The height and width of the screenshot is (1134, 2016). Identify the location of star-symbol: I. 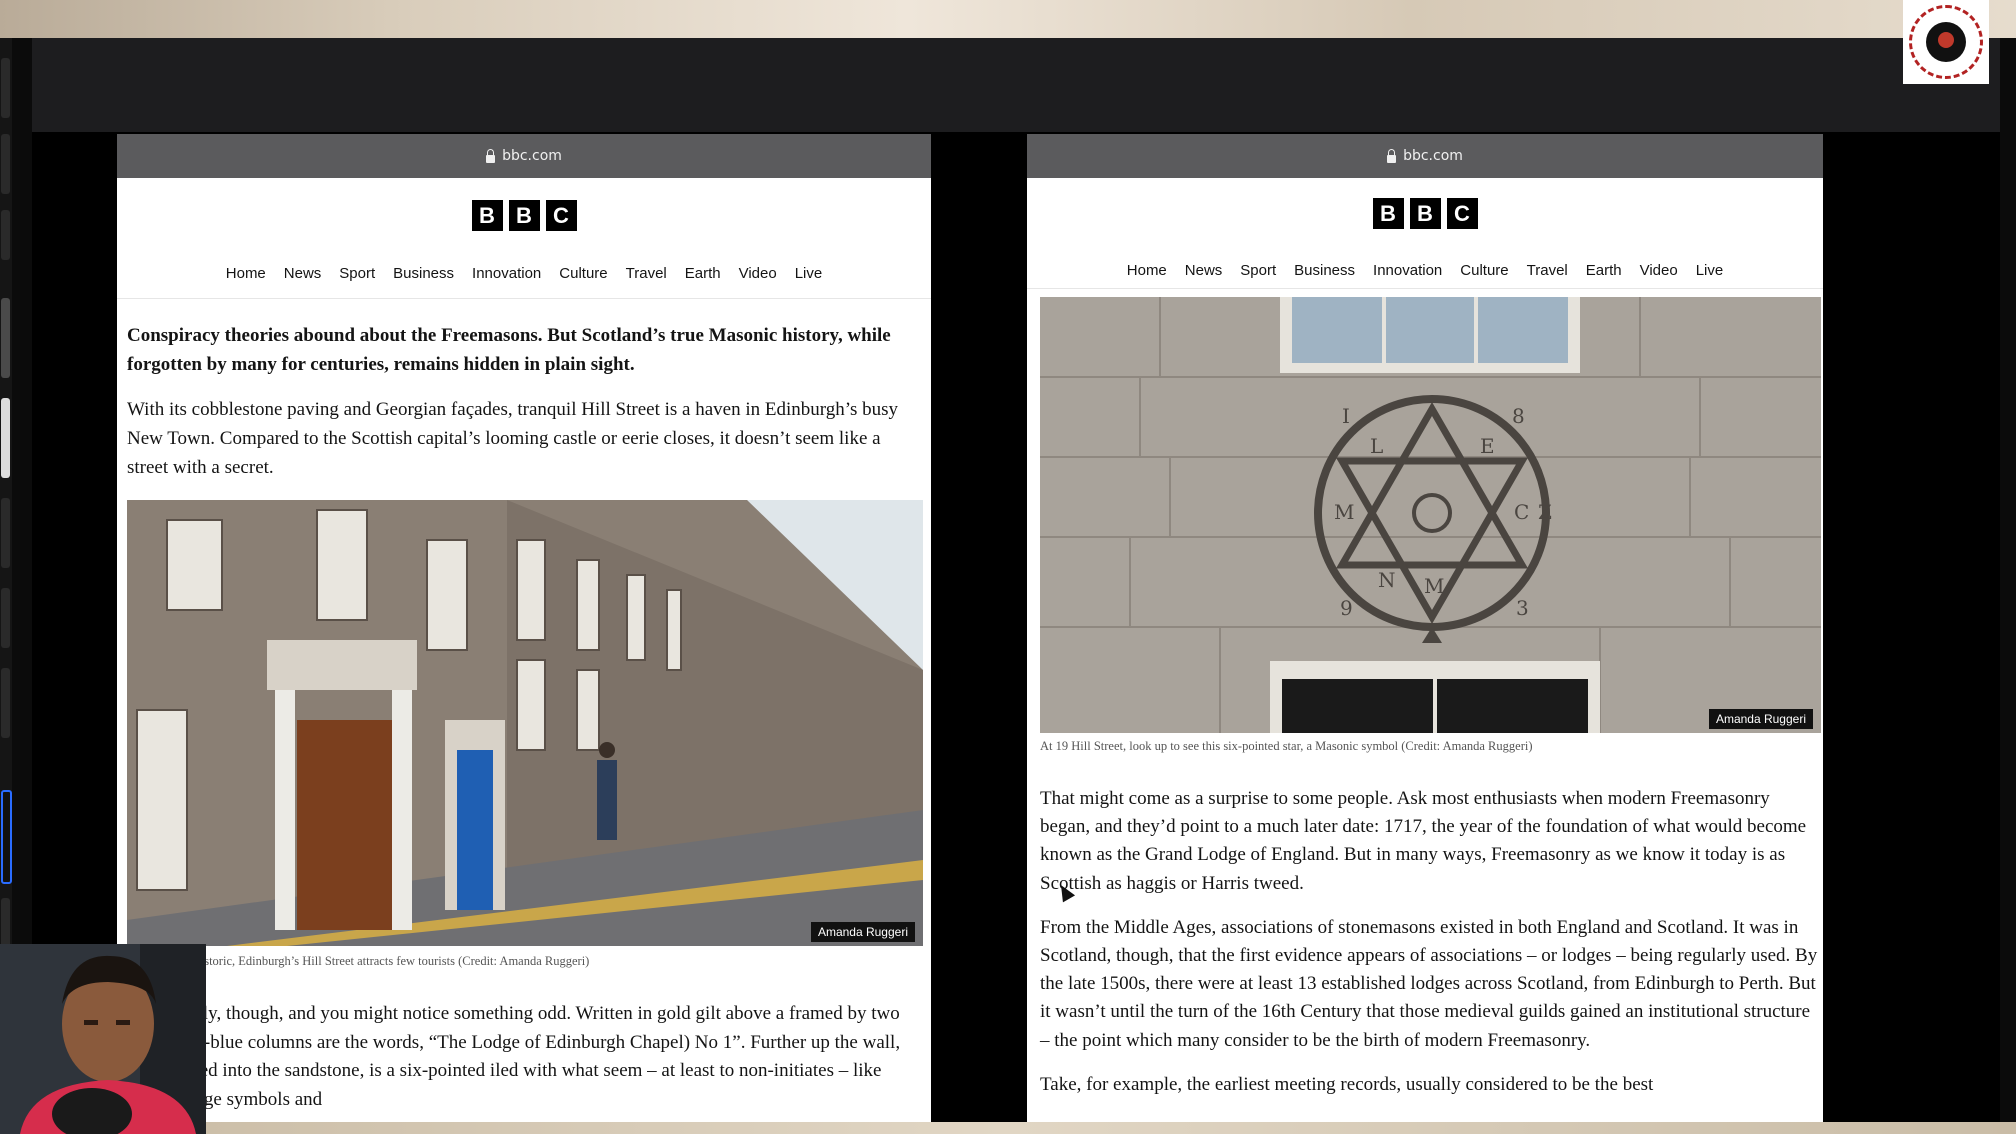
(1346, 416).